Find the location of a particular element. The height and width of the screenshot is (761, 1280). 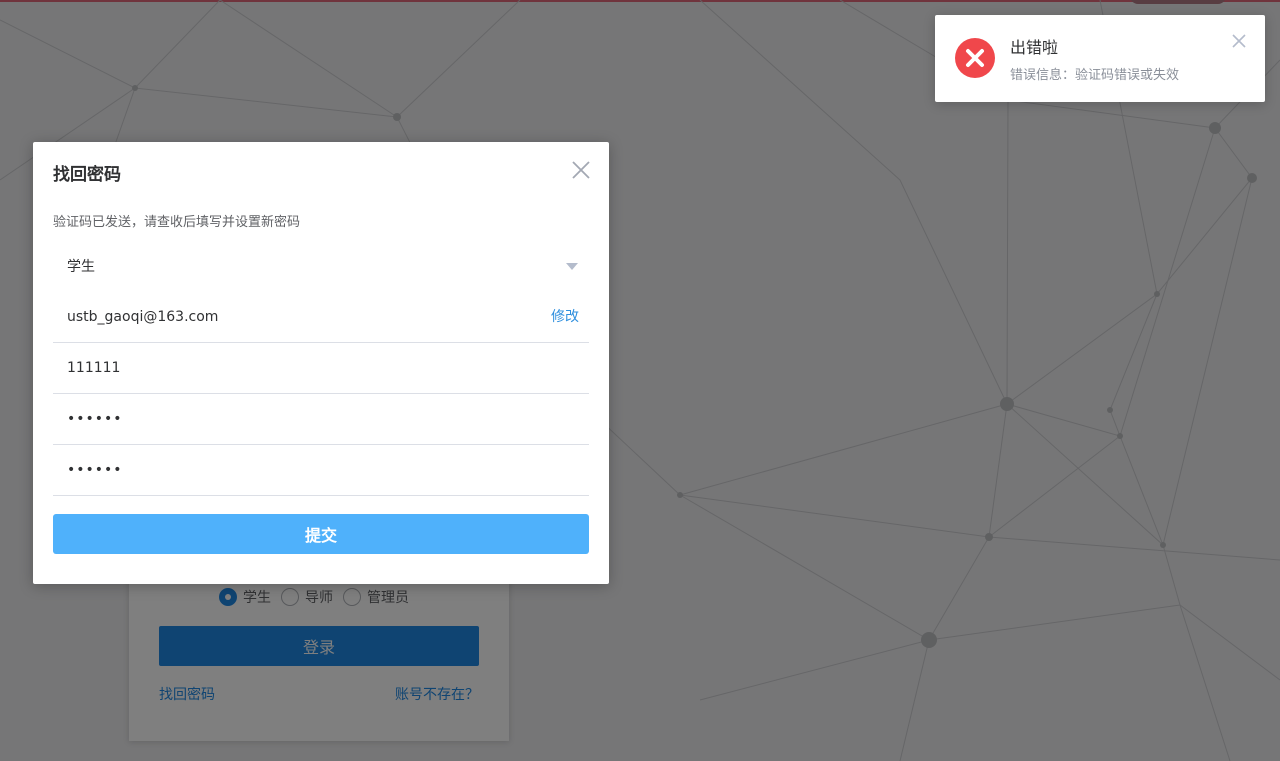

new-password-field is located at coordinates (321, 419).